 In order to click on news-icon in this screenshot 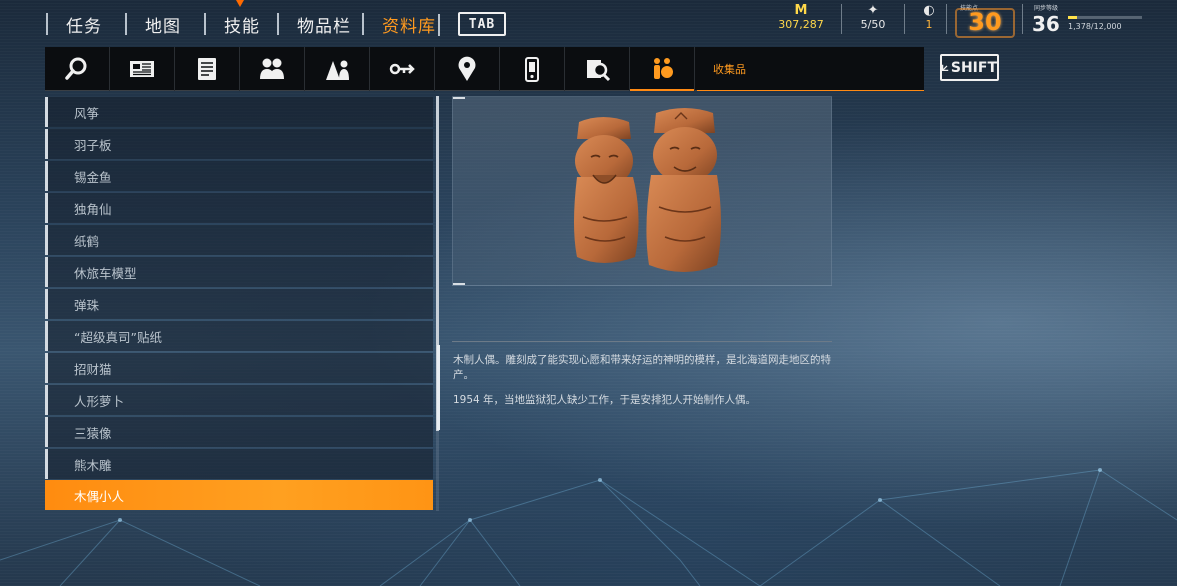, I will do `click(142, 69)`.